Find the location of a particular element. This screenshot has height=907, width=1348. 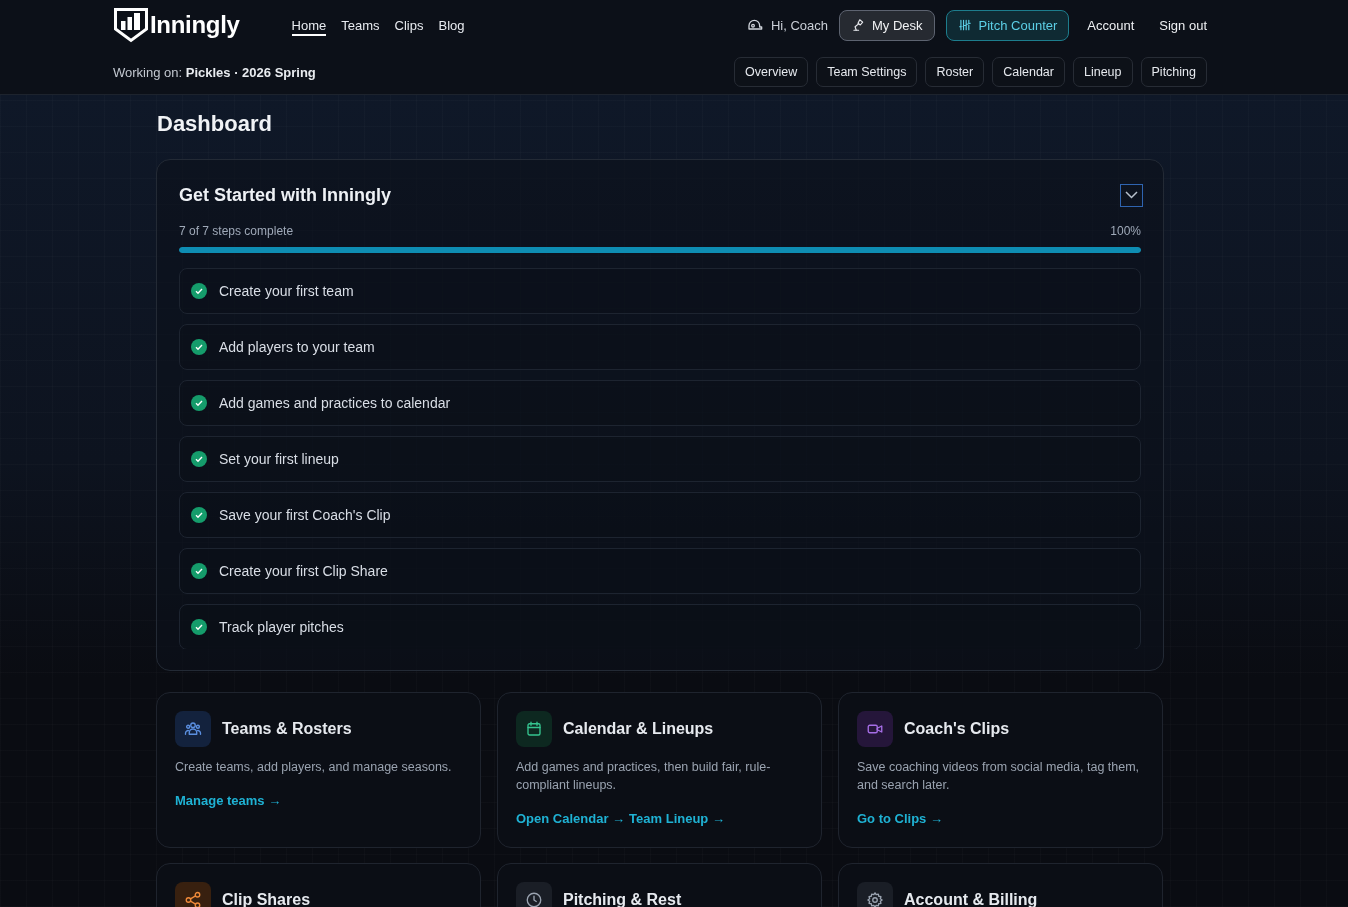

feature-link: Go to Clips → is located at coordinates (900, 819).